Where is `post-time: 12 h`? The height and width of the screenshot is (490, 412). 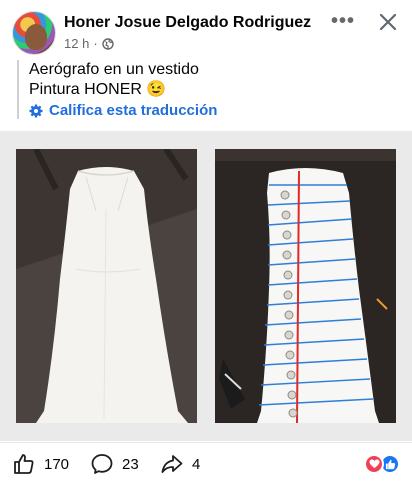 post-time: 12 h is located at coordinates (76, 43).